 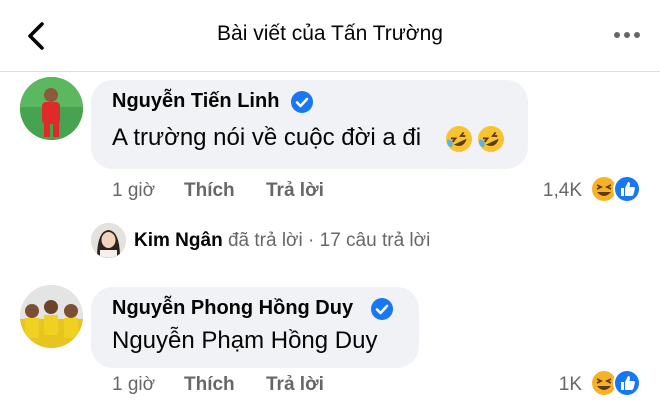 What do you see at coordinates (232, 308) in the screenshot?
I see `comment-author: Nguyễn Phong Hồng Duy` at bounding box center [232, 308].